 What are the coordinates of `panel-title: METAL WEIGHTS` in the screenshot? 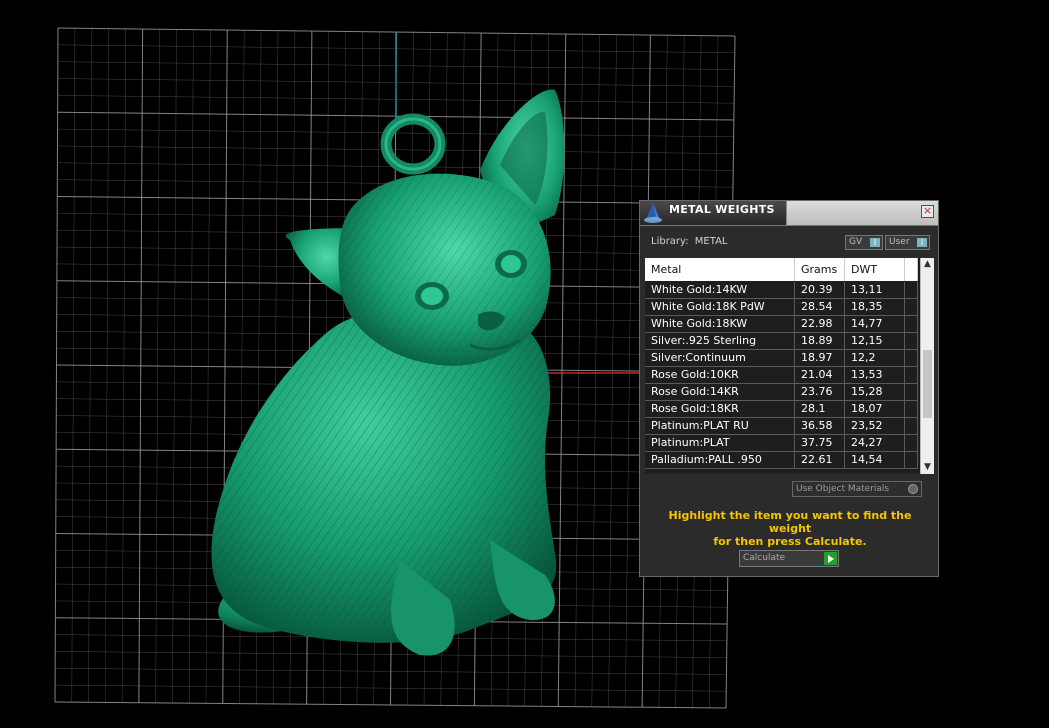 It's located at (722, 209).